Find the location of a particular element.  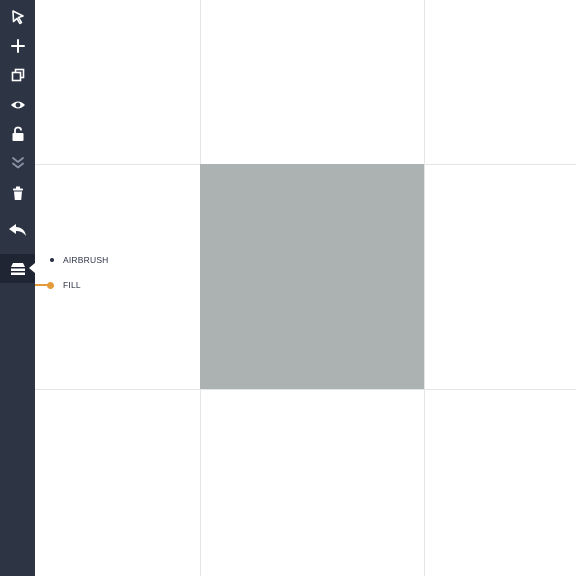

layer-bullet is located at coordinates (52, 260).